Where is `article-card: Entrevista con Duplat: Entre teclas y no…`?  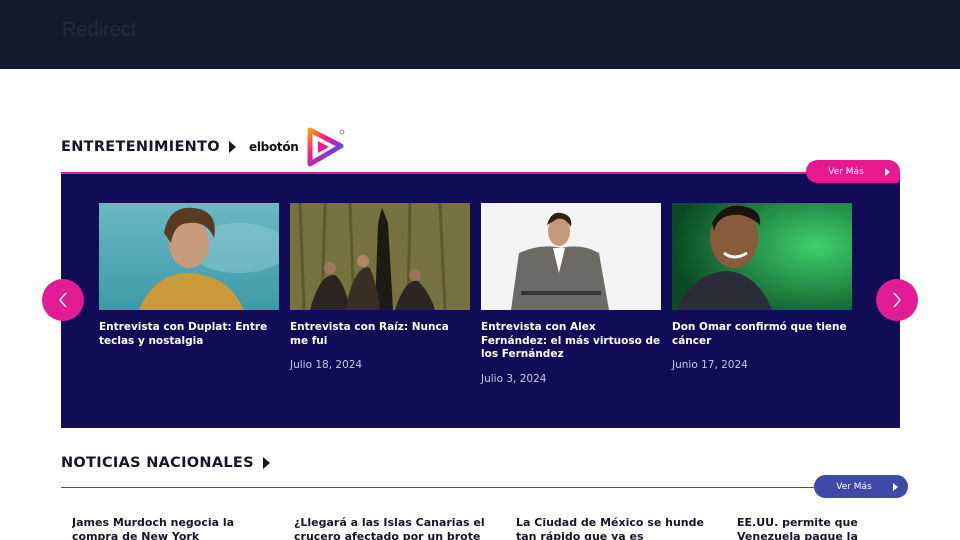
article-card: Entrevista con Duplat: Entre teclas y no… is located at coordinates (189, 281).